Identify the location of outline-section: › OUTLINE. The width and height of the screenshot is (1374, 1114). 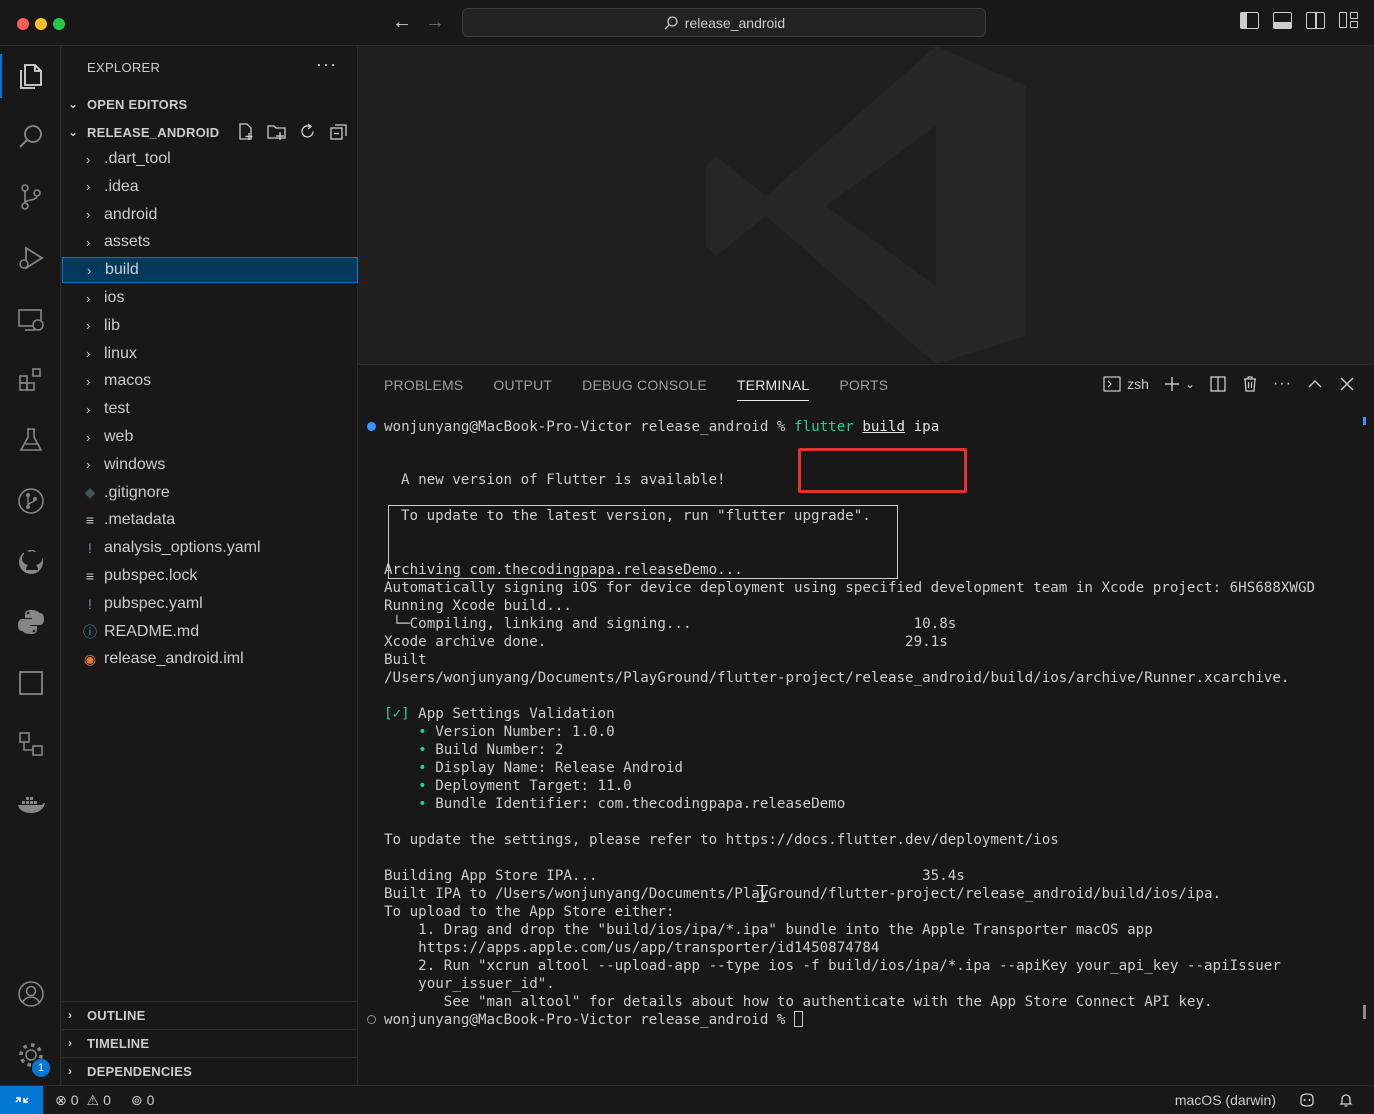
(210, 1015).